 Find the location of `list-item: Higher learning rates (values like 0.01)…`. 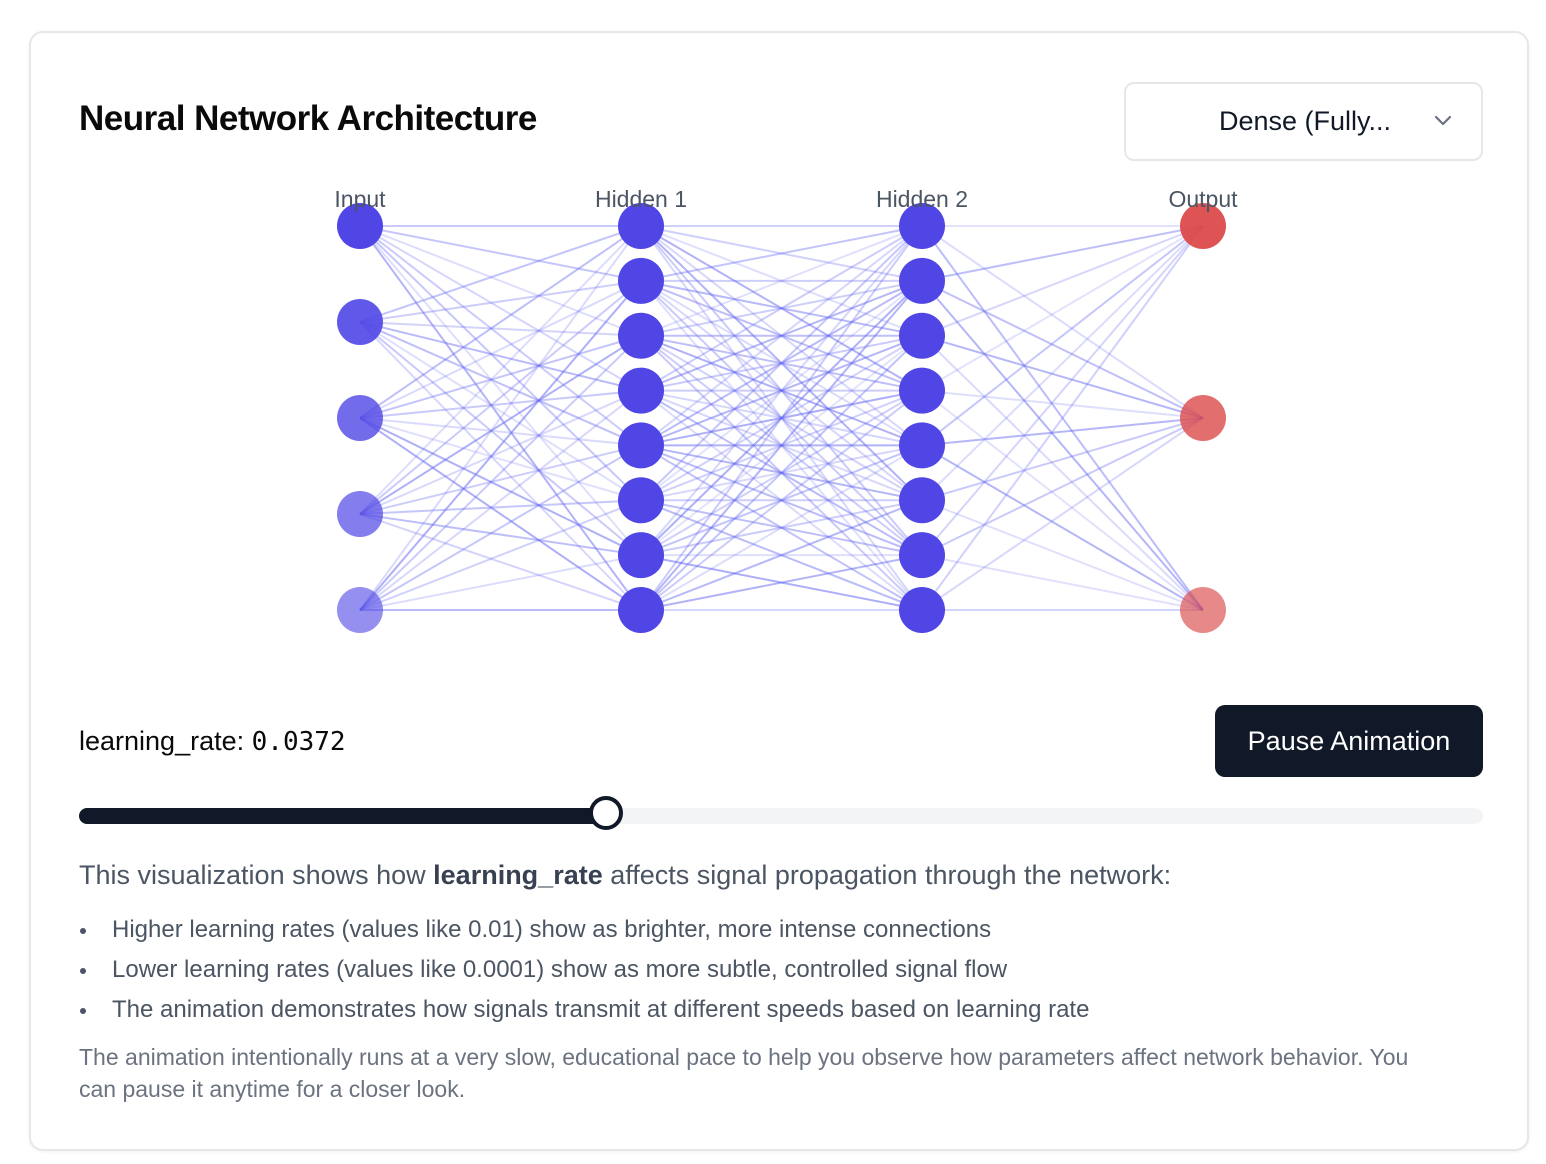

list-item: Higher learning rates (values like 0.01)… is located at coordinates (584, 933).